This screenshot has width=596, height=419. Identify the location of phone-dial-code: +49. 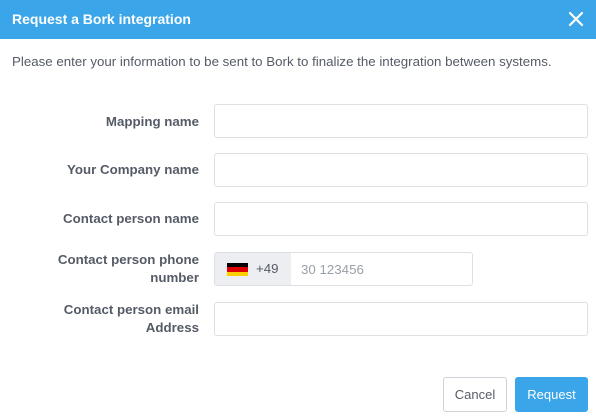
(267, 268).